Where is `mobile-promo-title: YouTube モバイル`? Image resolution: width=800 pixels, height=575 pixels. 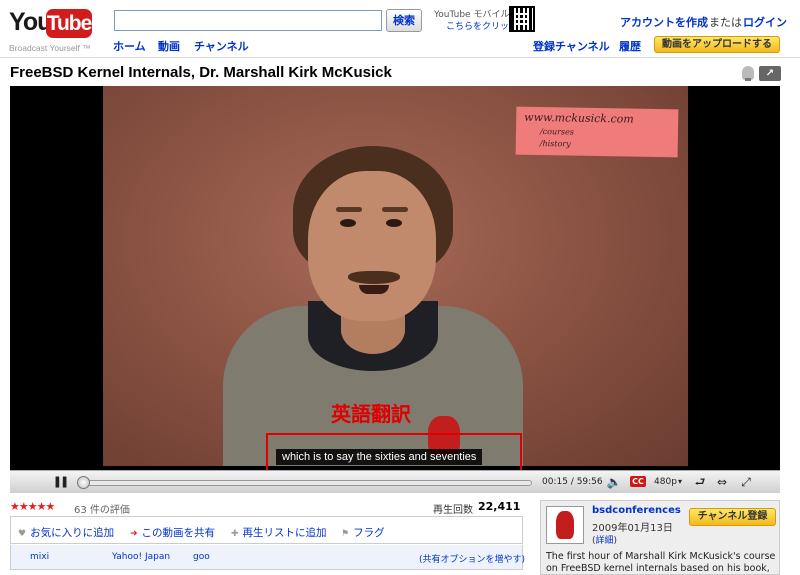
mobile-promo-title: YouTube モバイル is located at coordinates (472, 15).